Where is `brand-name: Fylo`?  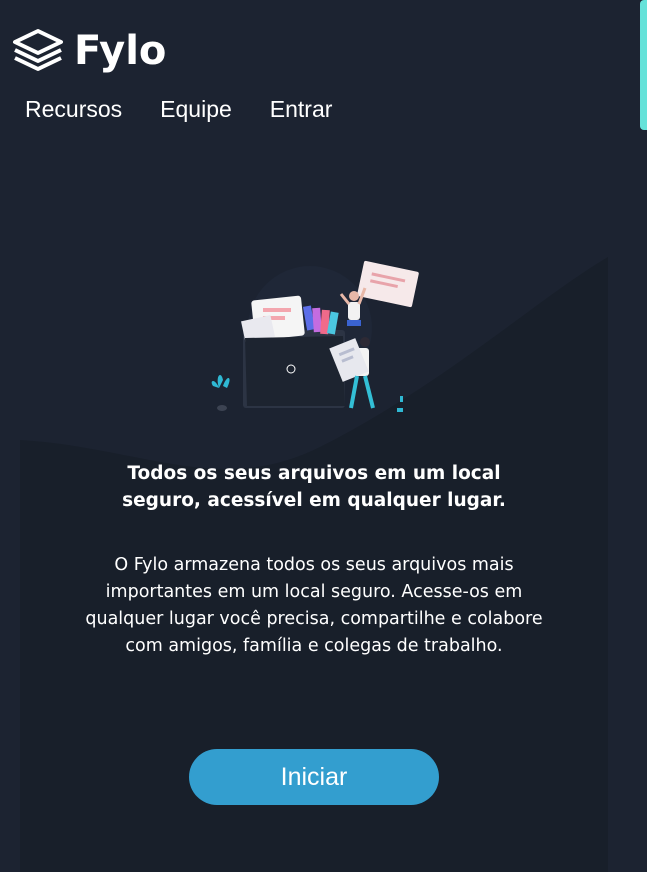 brand-name: Fylo is located at coordinates (120, 51).